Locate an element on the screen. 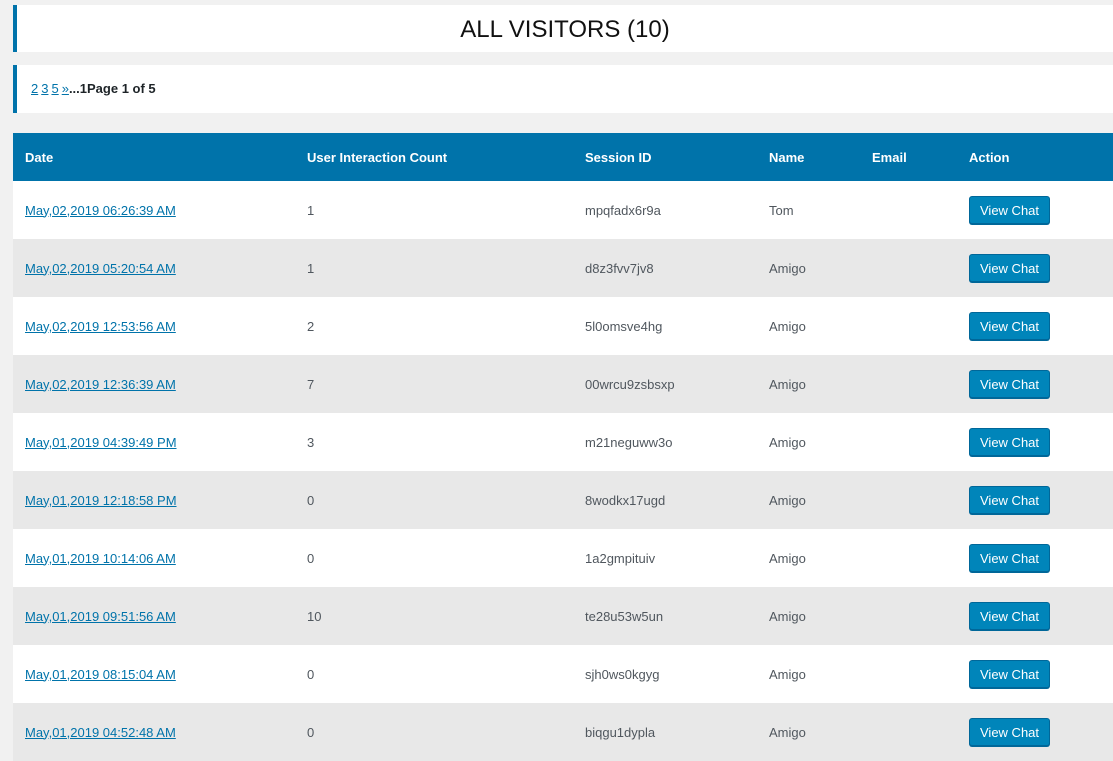 The height and width of the screenshot is (761, 1113). page-link-3: 3 is located at coordinates (44, 88).